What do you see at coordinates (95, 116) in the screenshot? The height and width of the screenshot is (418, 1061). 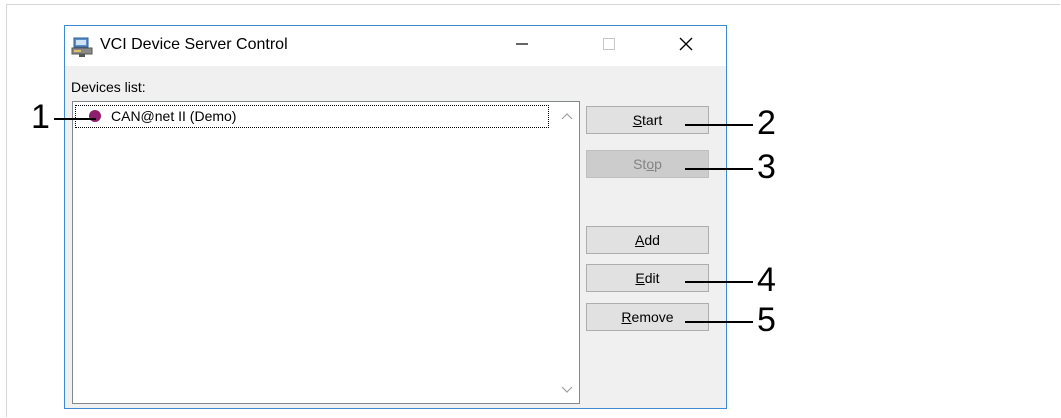 I see `device-status-icon` at bounding box center [95, 116].